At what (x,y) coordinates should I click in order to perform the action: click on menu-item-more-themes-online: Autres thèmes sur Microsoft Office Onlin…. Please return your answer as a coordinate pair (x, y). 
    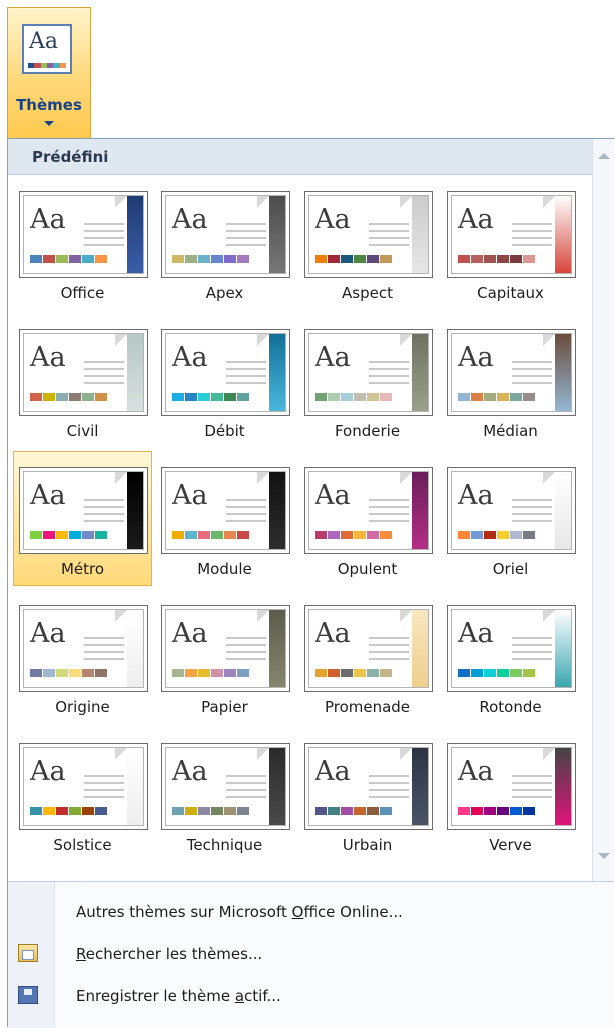
    Looking at the image, I should click on (334, 912).